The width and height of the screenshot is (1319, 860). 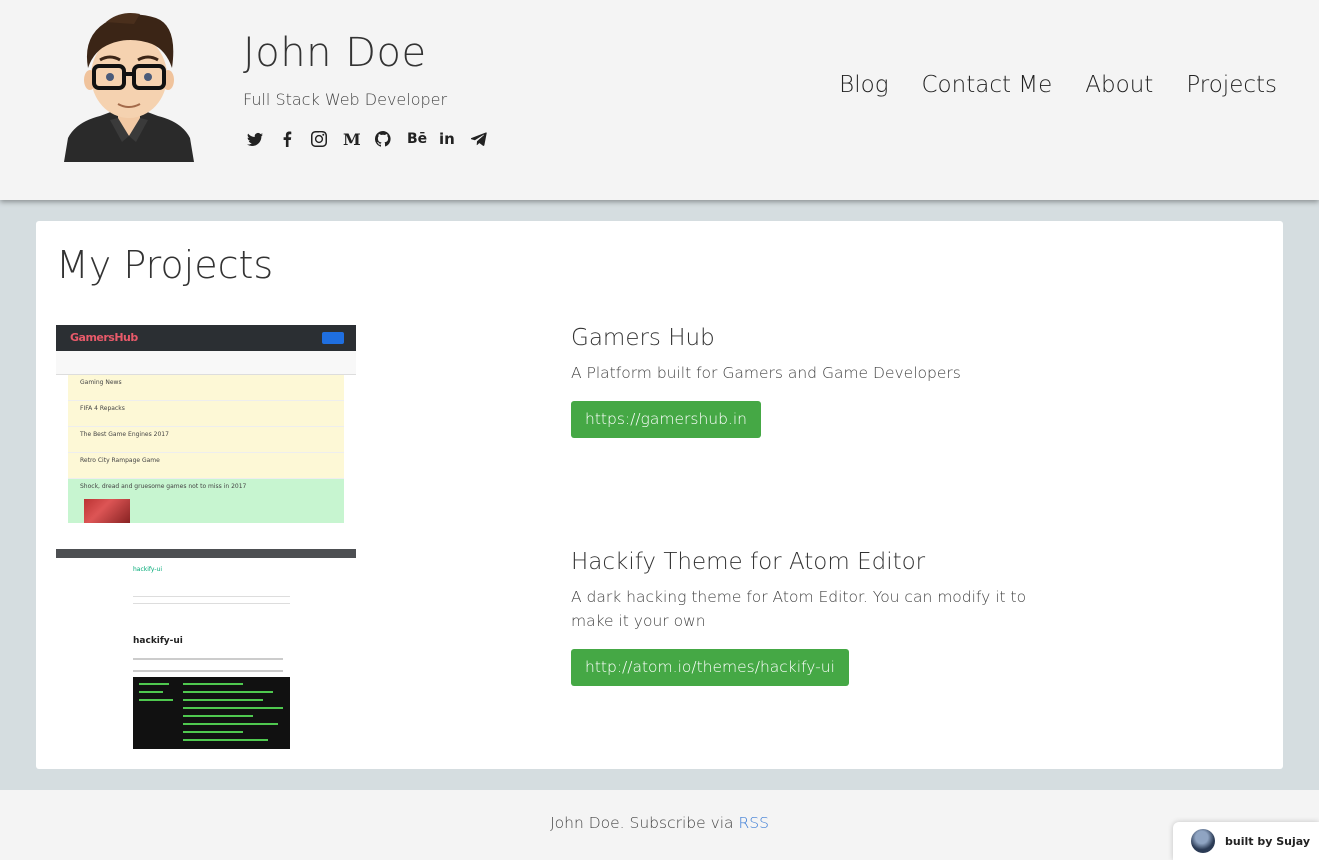 I want to click on gamershub-navbar: GamersHub, so click(x=206, y=338).